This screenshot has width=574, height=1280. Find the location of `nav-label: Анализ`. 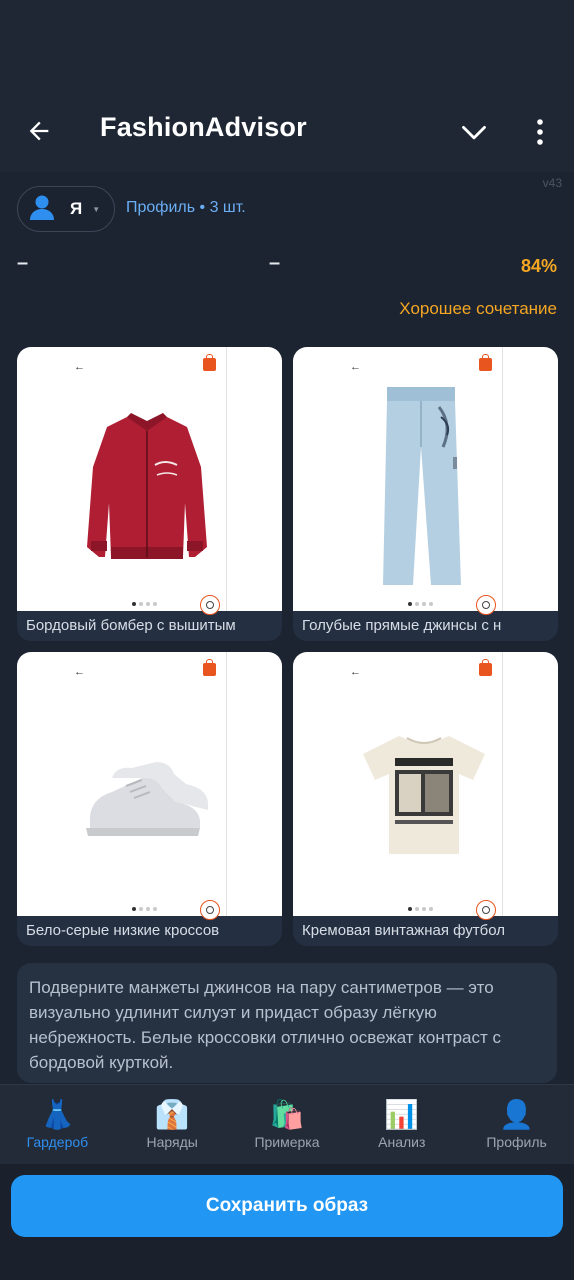

nav-label: Анализ is located at coordinates (402, 1142).